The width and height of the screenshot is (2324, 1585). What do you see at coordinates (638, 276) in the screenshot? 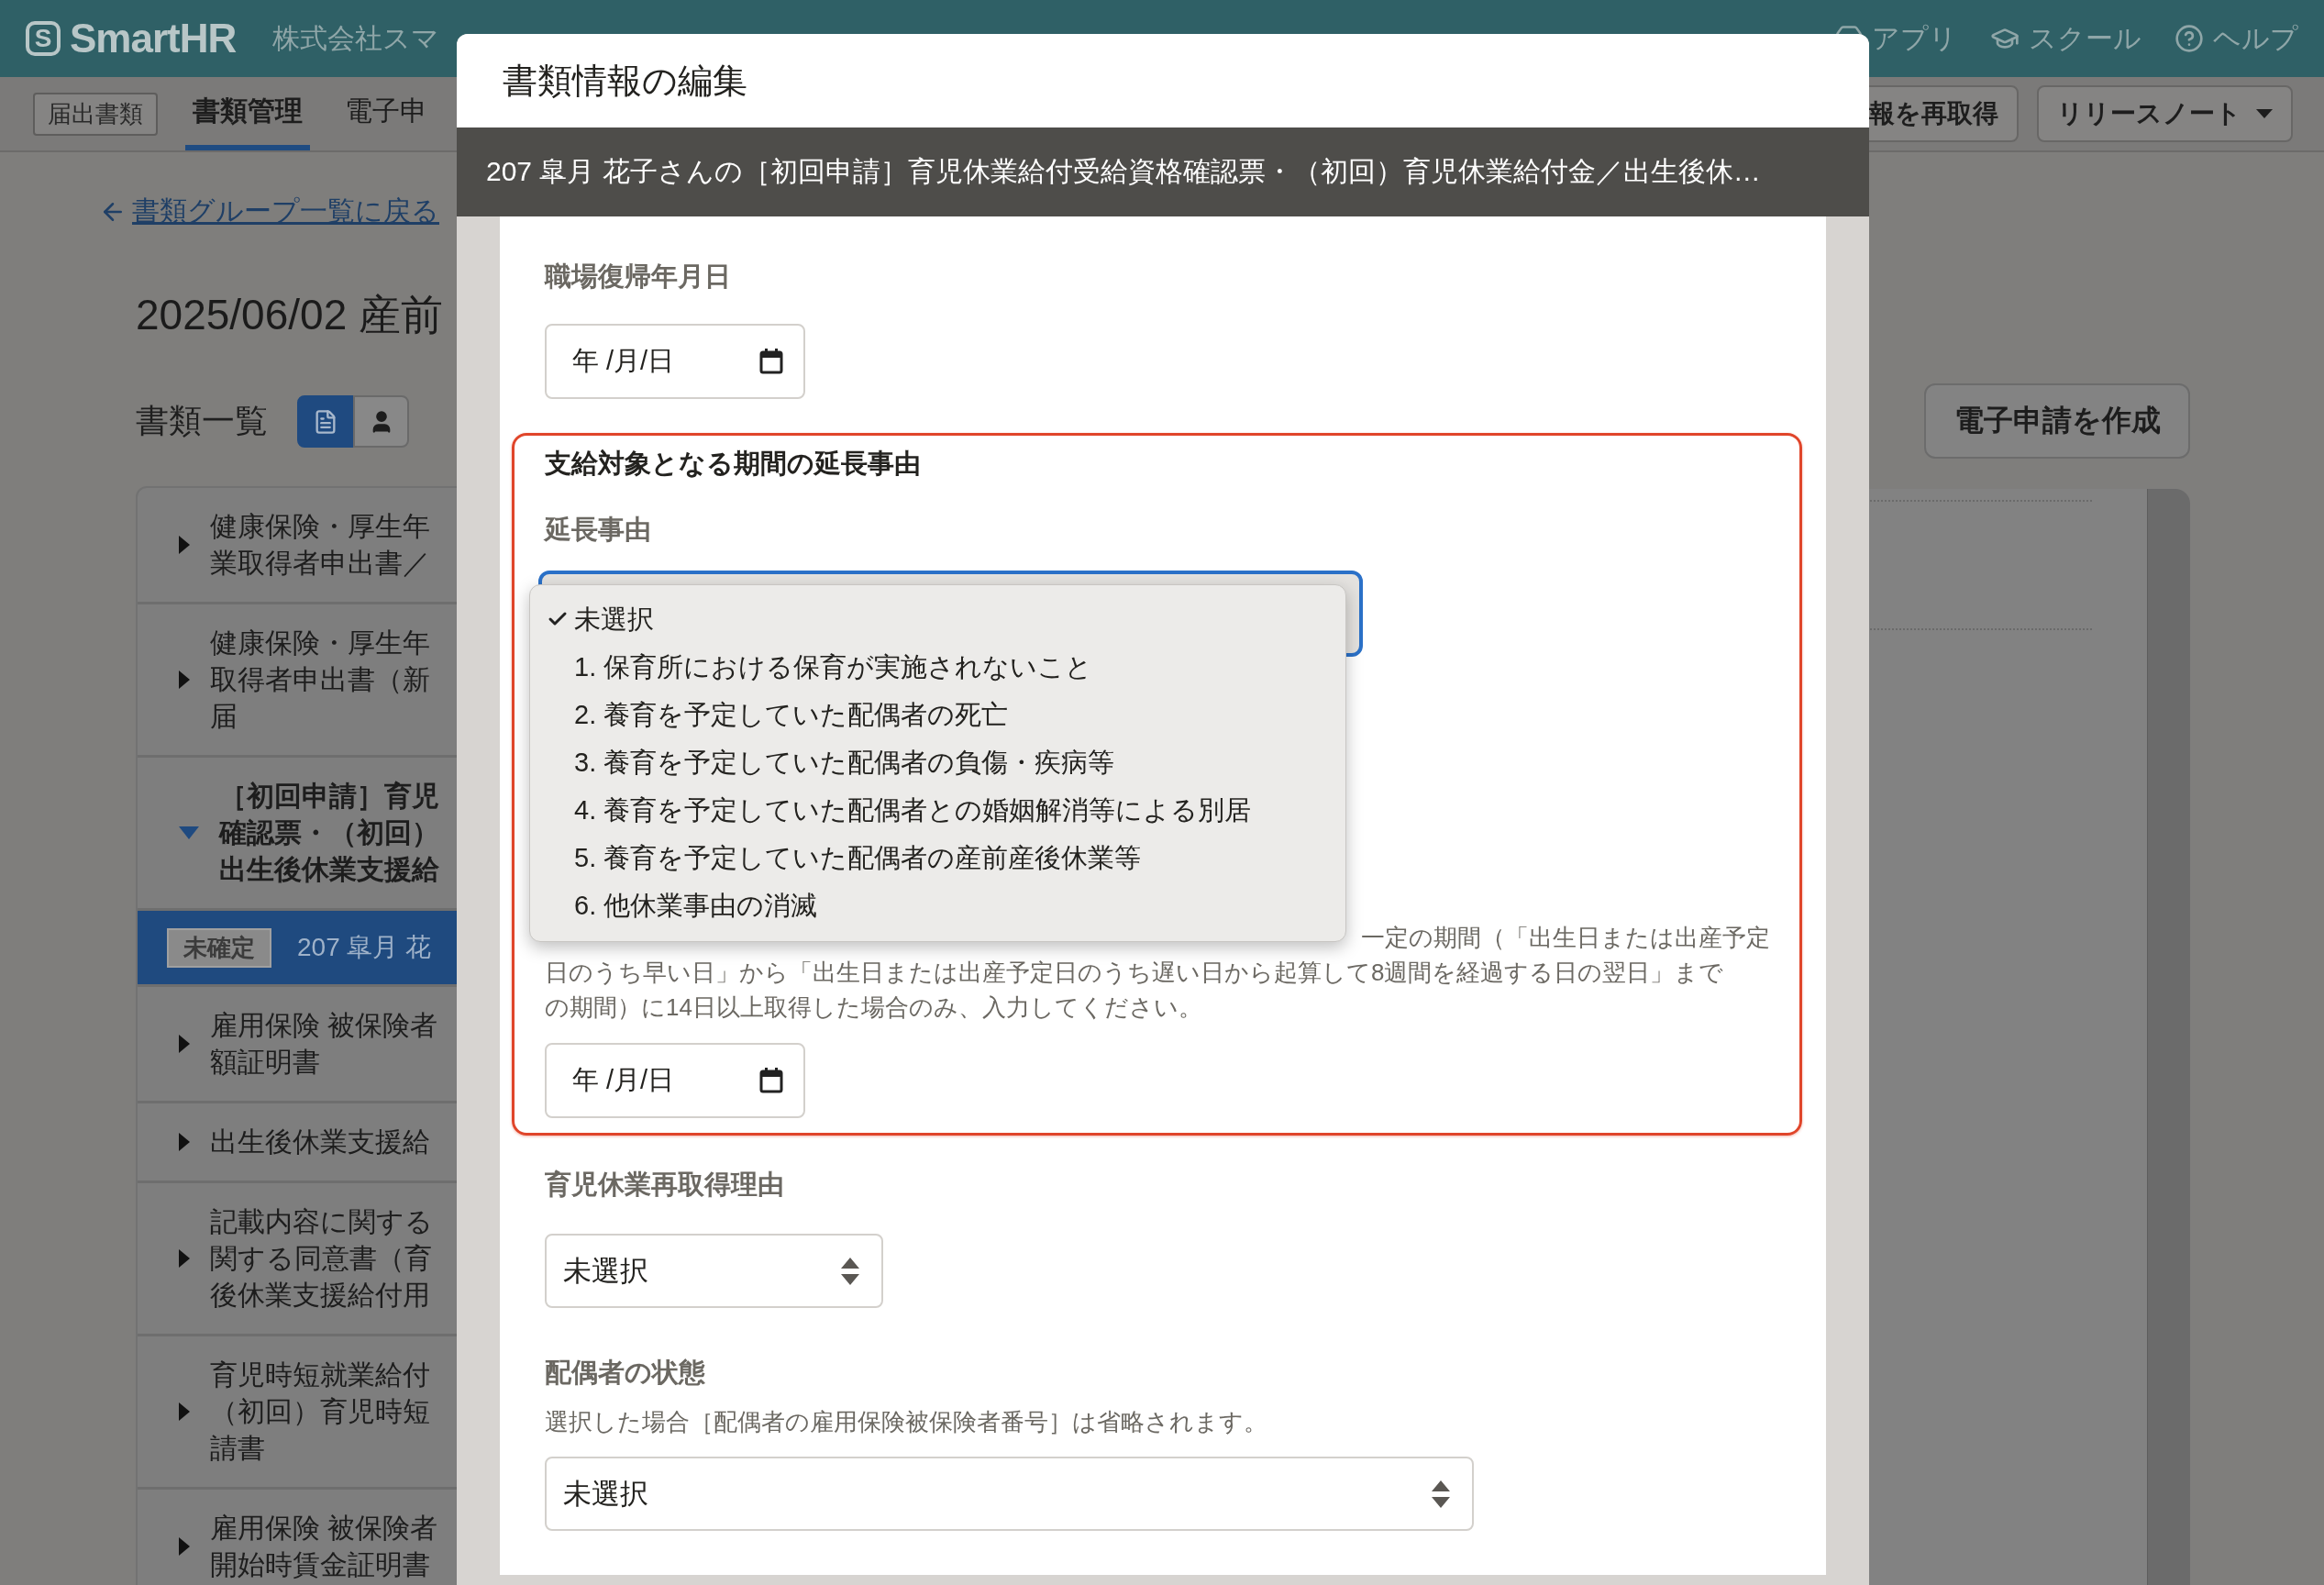
I see `field-label: 職場復帰年月日` at bounding box center [638, 276].